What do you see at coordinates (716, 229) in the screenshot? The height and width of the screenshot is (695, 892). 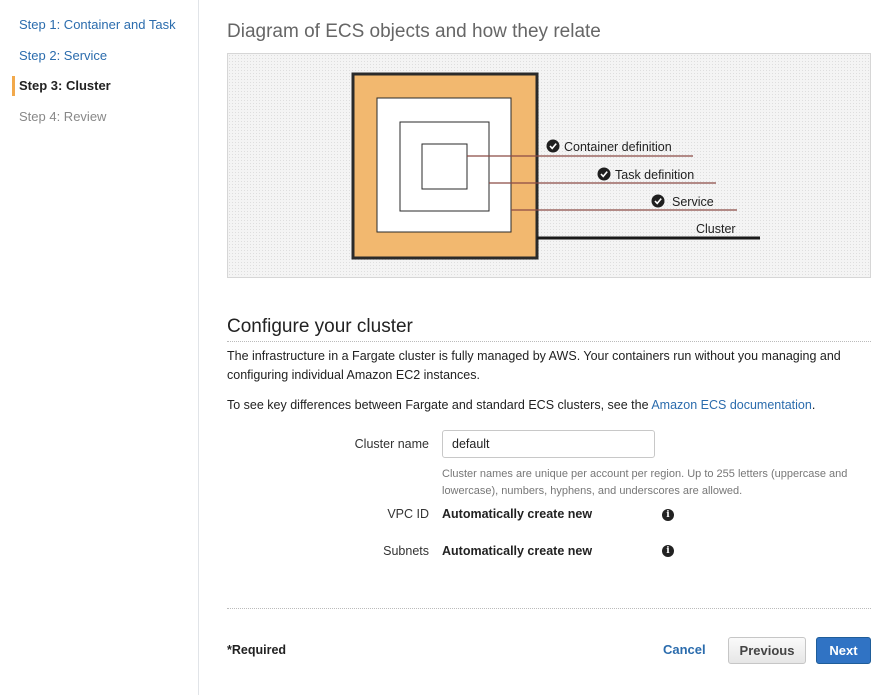 I see `cluster-label: Cluster` at bounding box center [716, 229].